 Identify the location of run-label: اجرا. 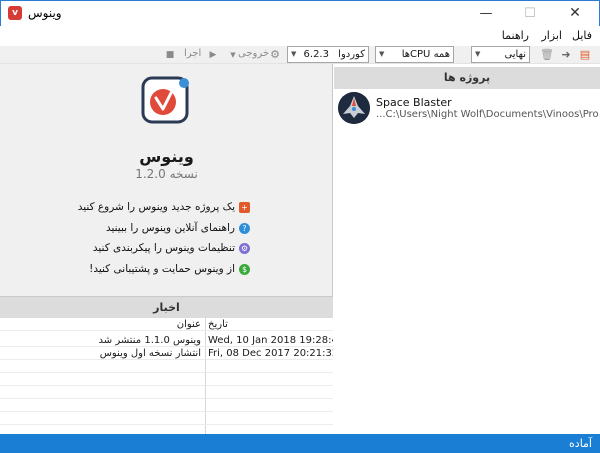
(192, 53).